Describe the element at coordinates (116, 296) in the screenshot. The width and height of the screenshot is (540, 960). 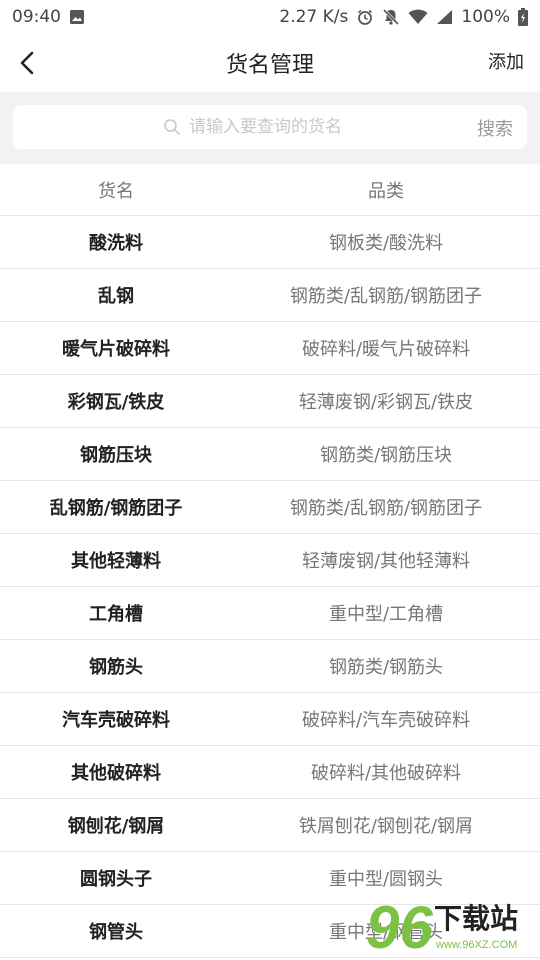
I see `goods-name: 乱钢` at that location.